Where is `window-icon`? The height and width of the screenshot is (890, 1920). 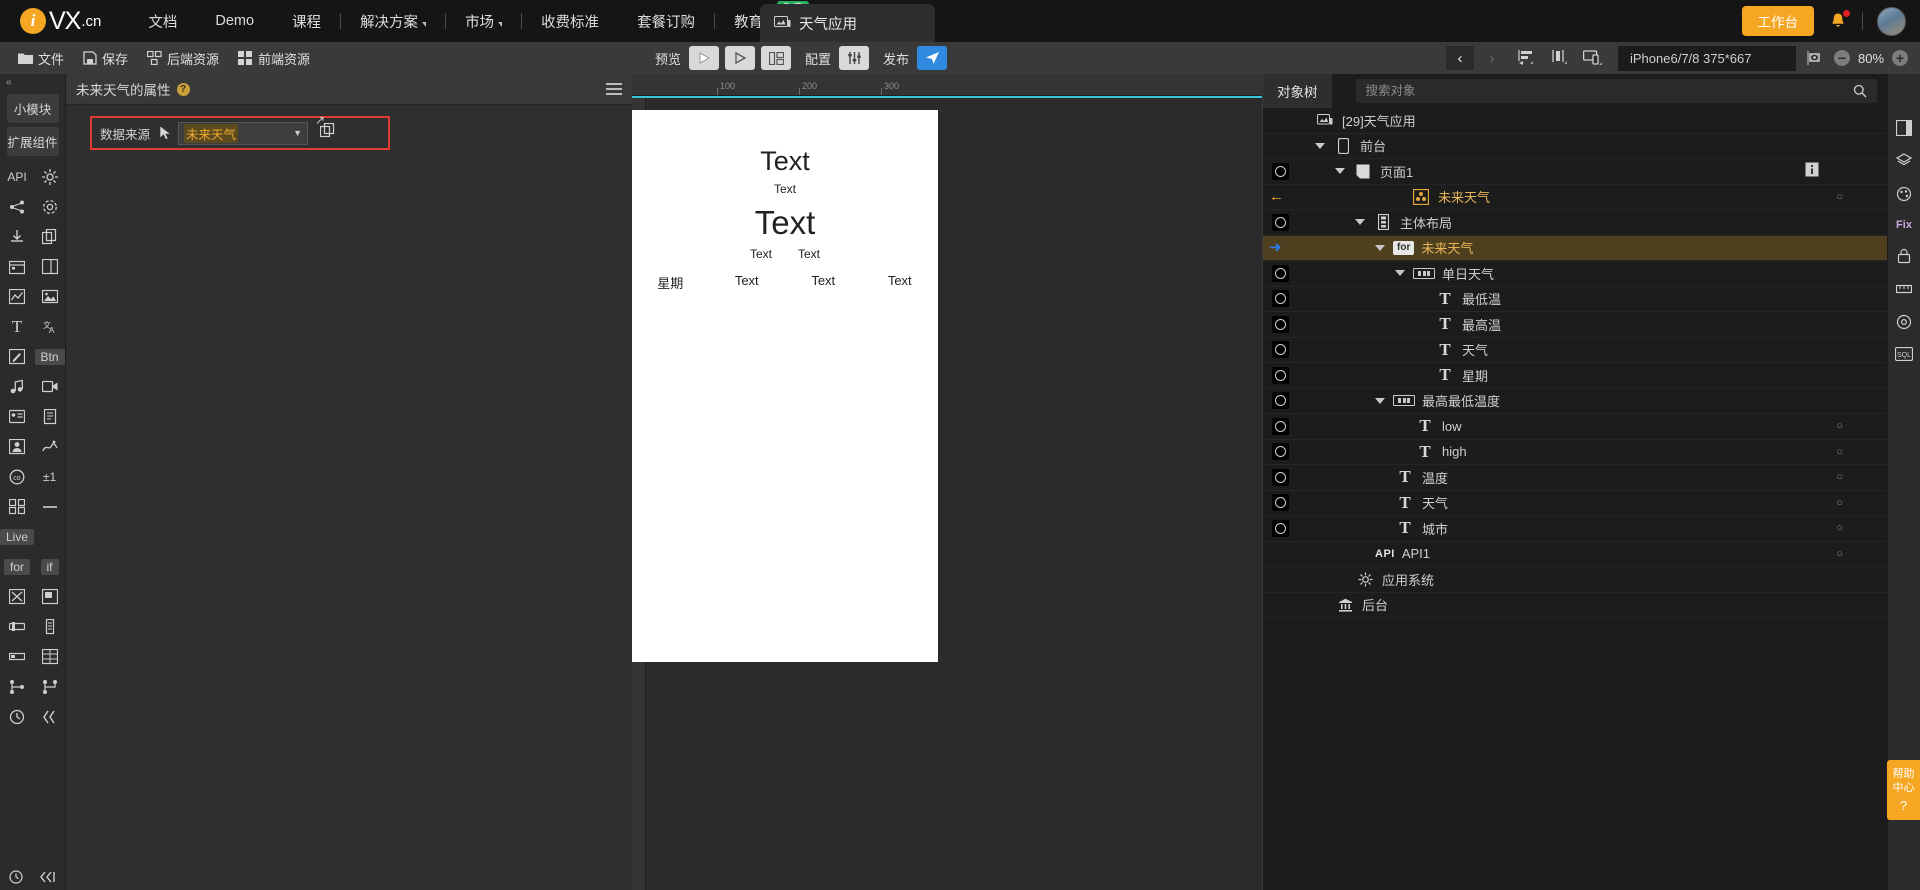
window-icon is located at coordinates (49, 597).